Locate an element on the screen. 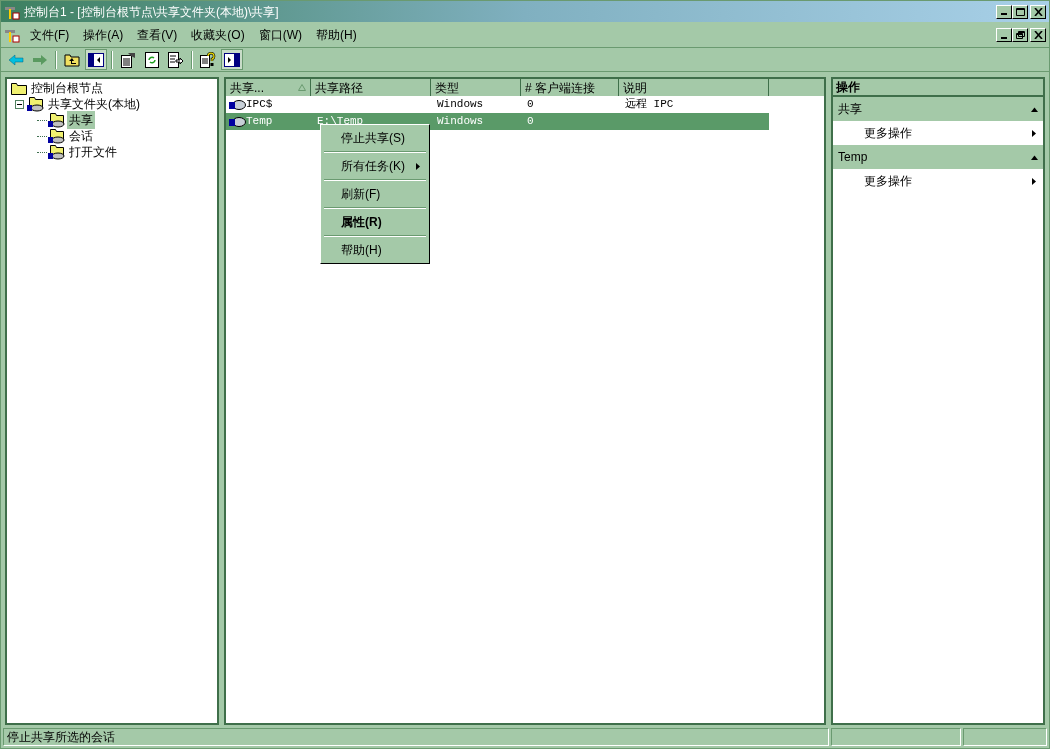  menu-item: 文件(F) is located at coordinates (50, 35).